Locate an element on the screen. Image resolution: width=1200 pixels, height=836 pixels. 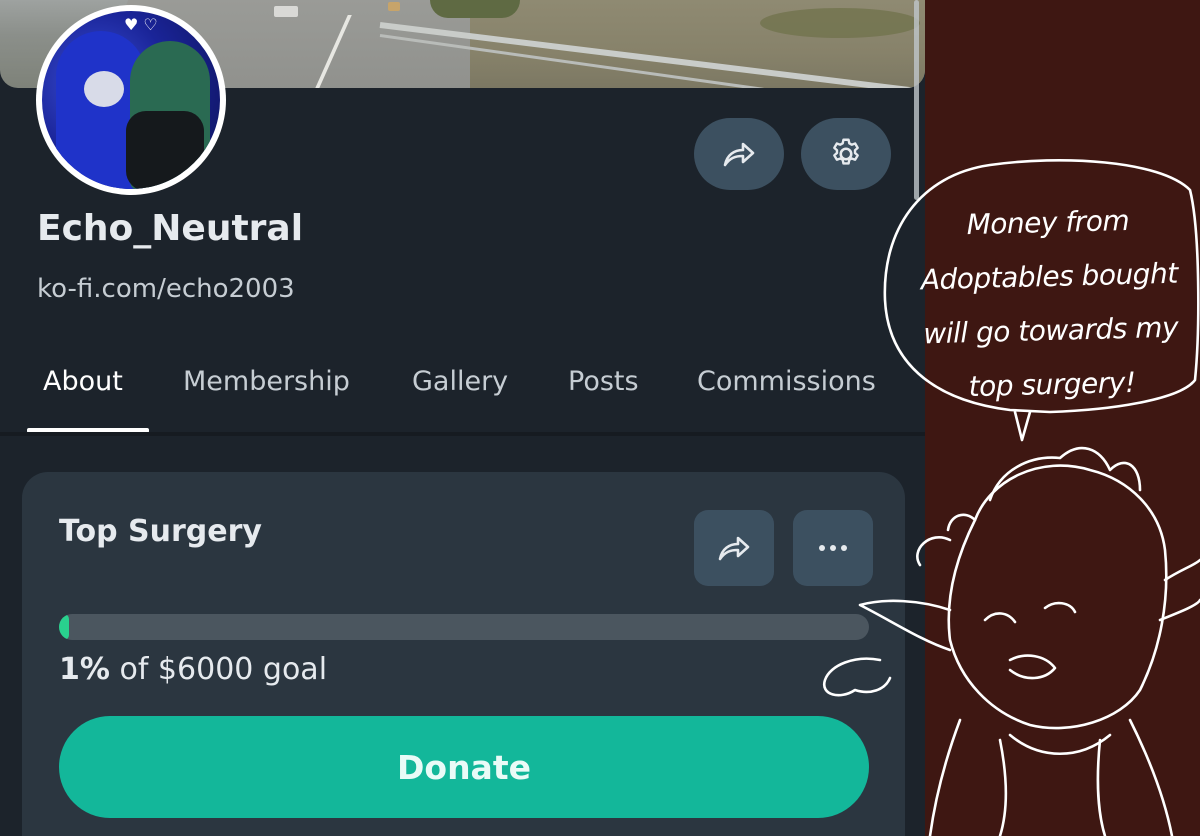
character-left-ear is located at coordinates (905, 625).